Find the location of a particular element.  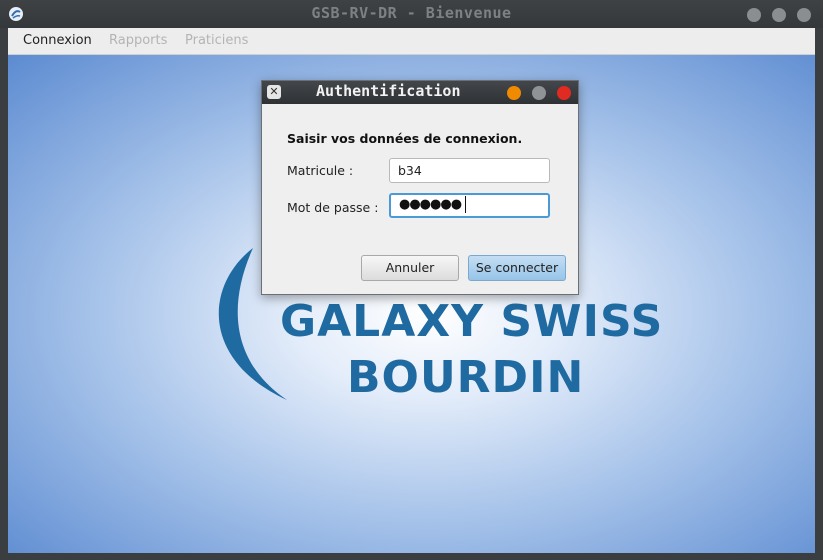

password-mask: ●●●●●● is located at coordinates (430, 204).